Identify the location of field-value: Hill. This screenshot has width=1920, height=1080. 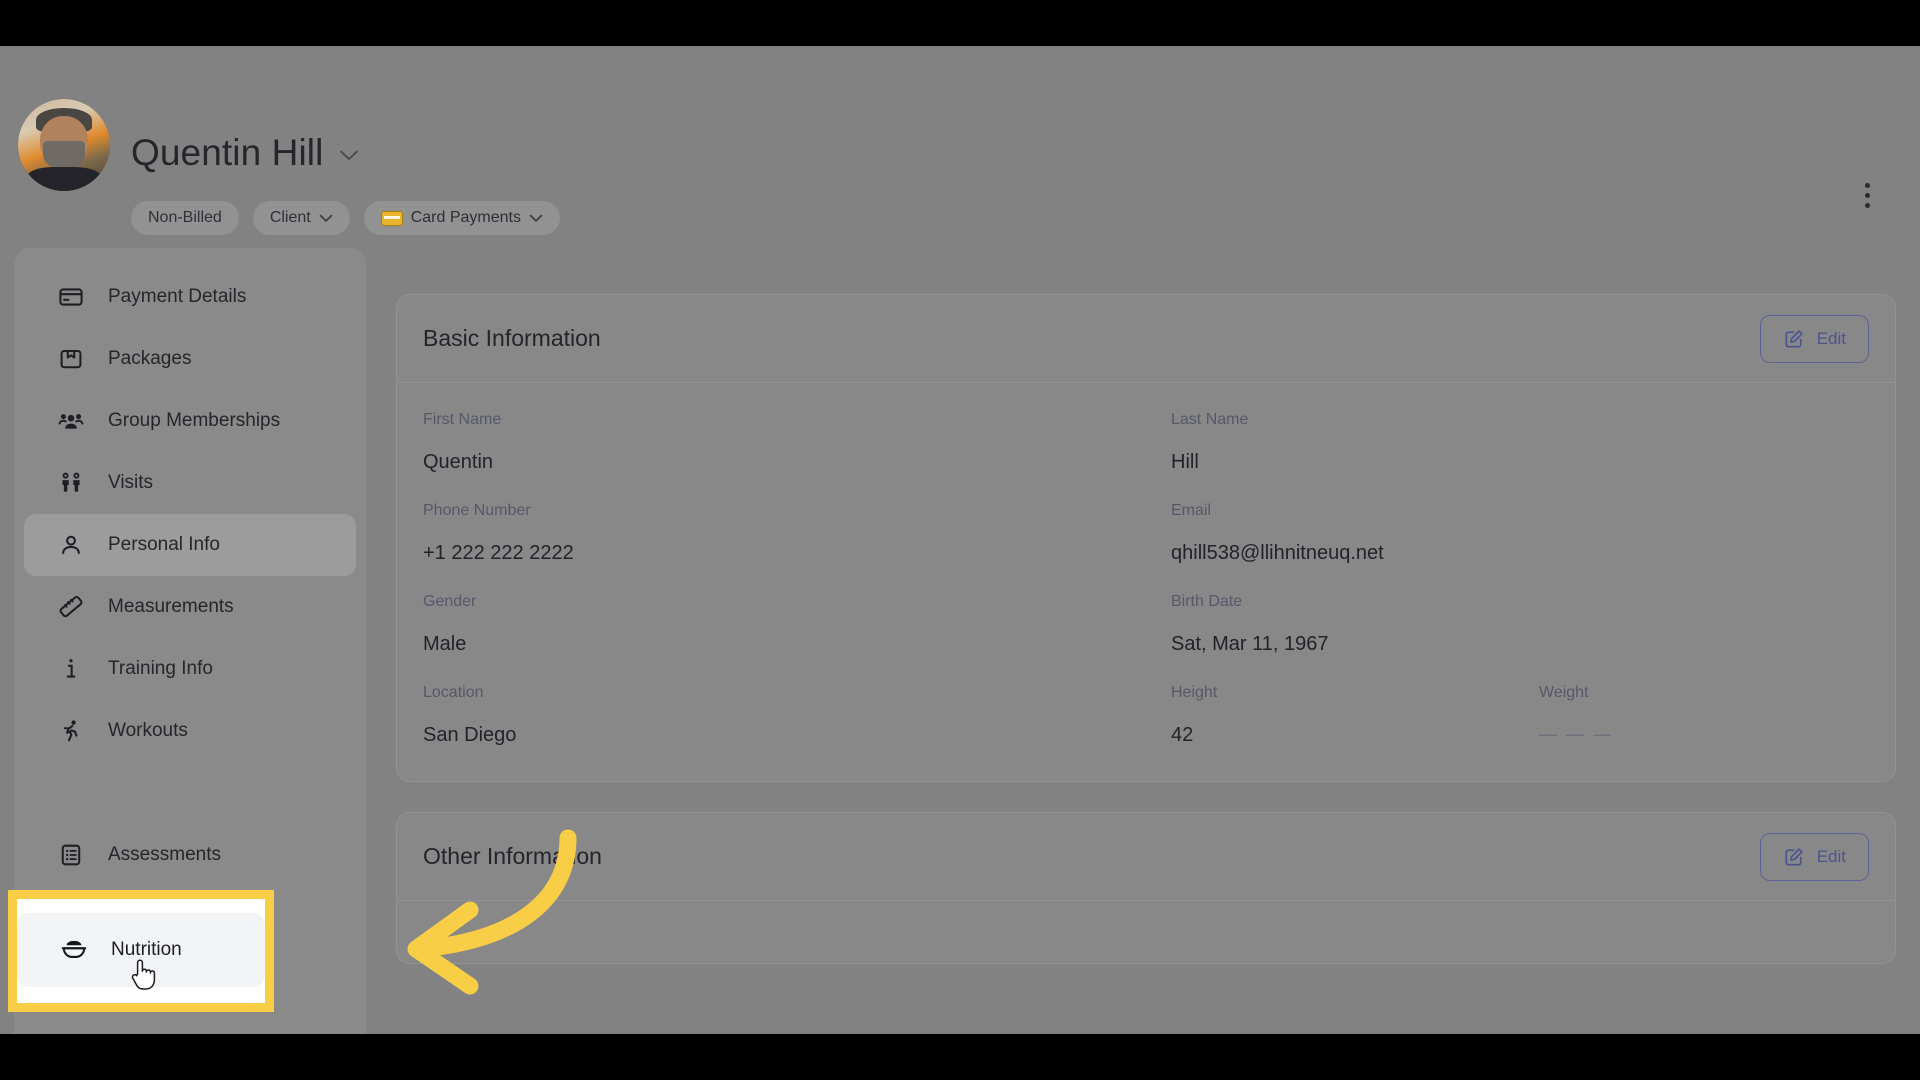
(1185, 462).